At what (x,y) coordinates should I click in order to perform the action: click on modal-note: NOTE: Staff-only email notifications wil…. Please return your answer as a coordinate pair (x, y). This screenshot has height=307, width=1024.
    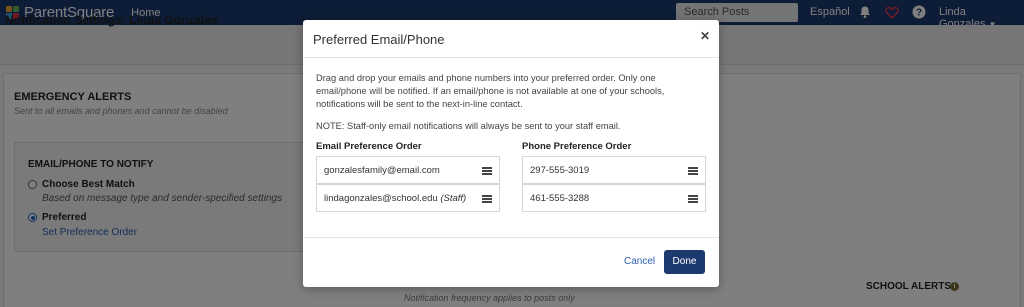
    Looking at the image, I should click on (468, 126).